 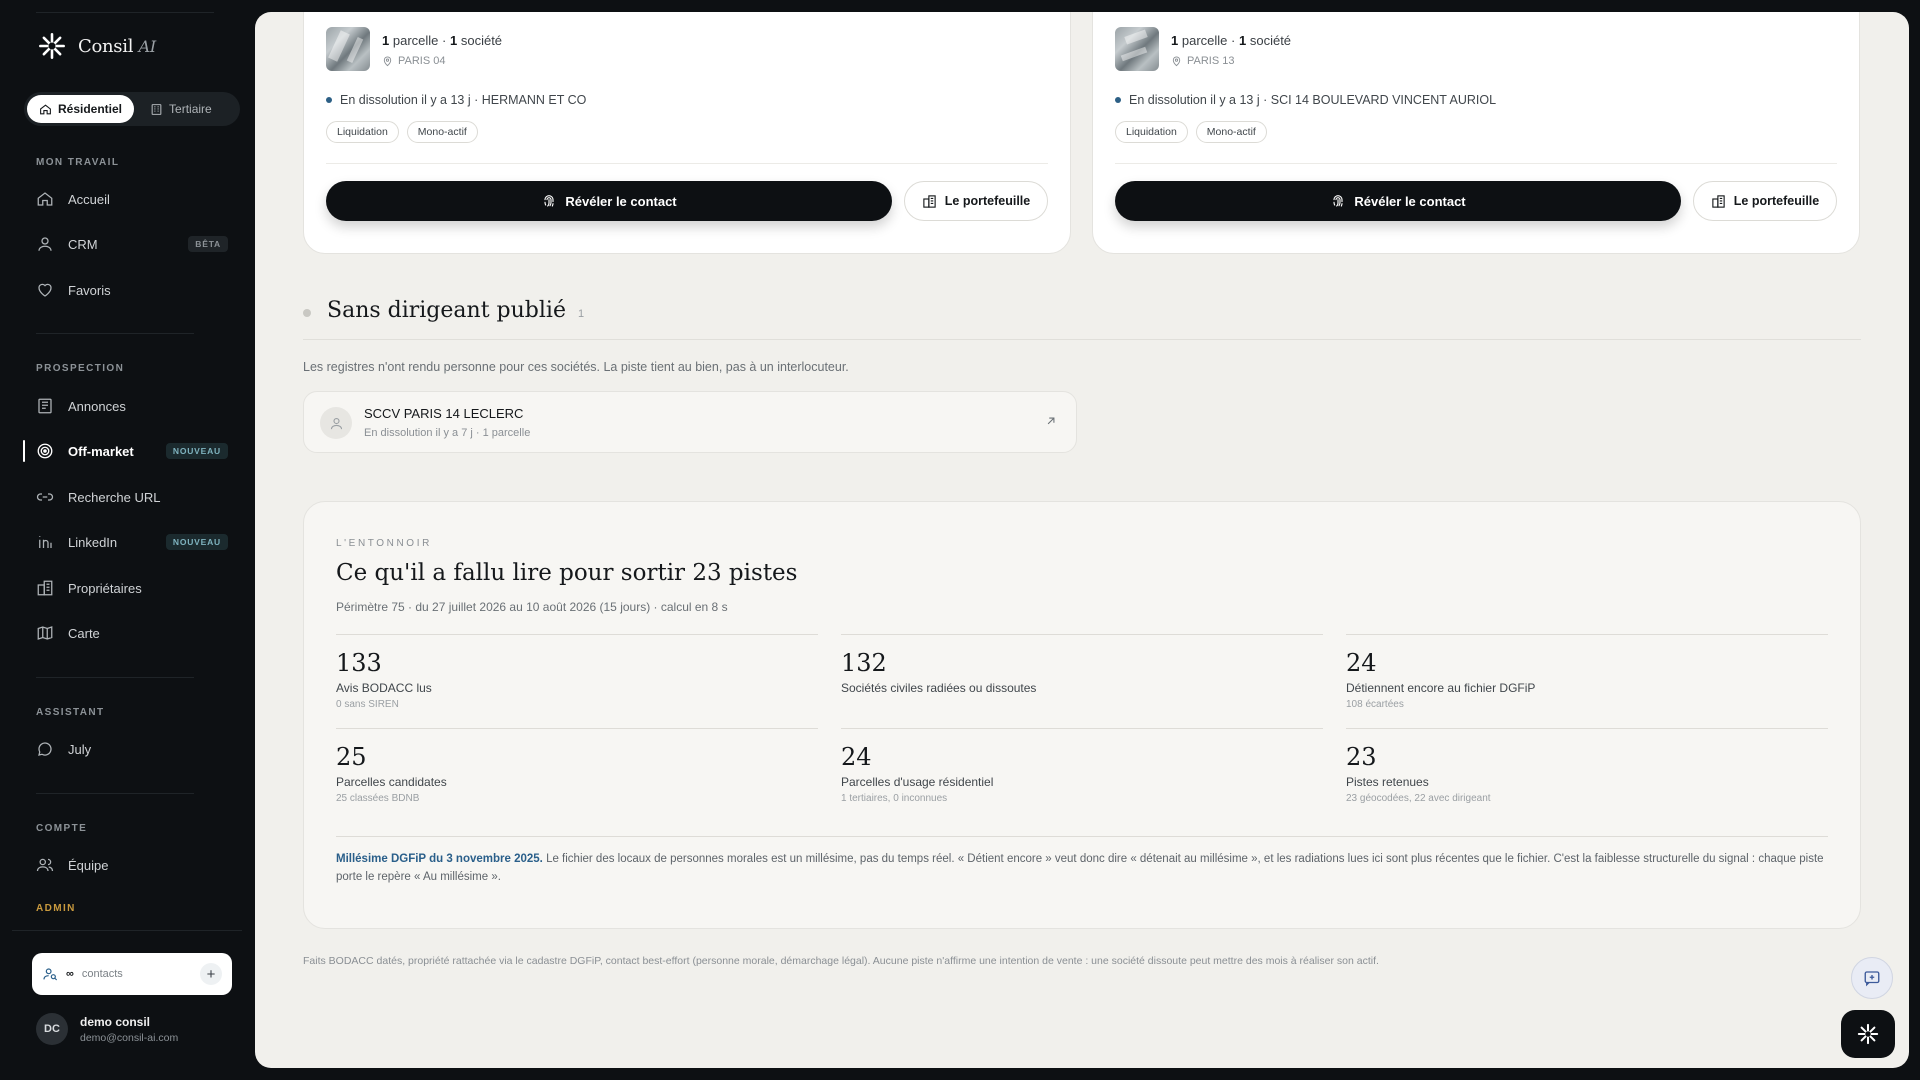 What do you see at coordinates (181, 109) in the screenshot?
I see `segment-tertiary-button: Tertiaire` at bounding box center [181, 109].